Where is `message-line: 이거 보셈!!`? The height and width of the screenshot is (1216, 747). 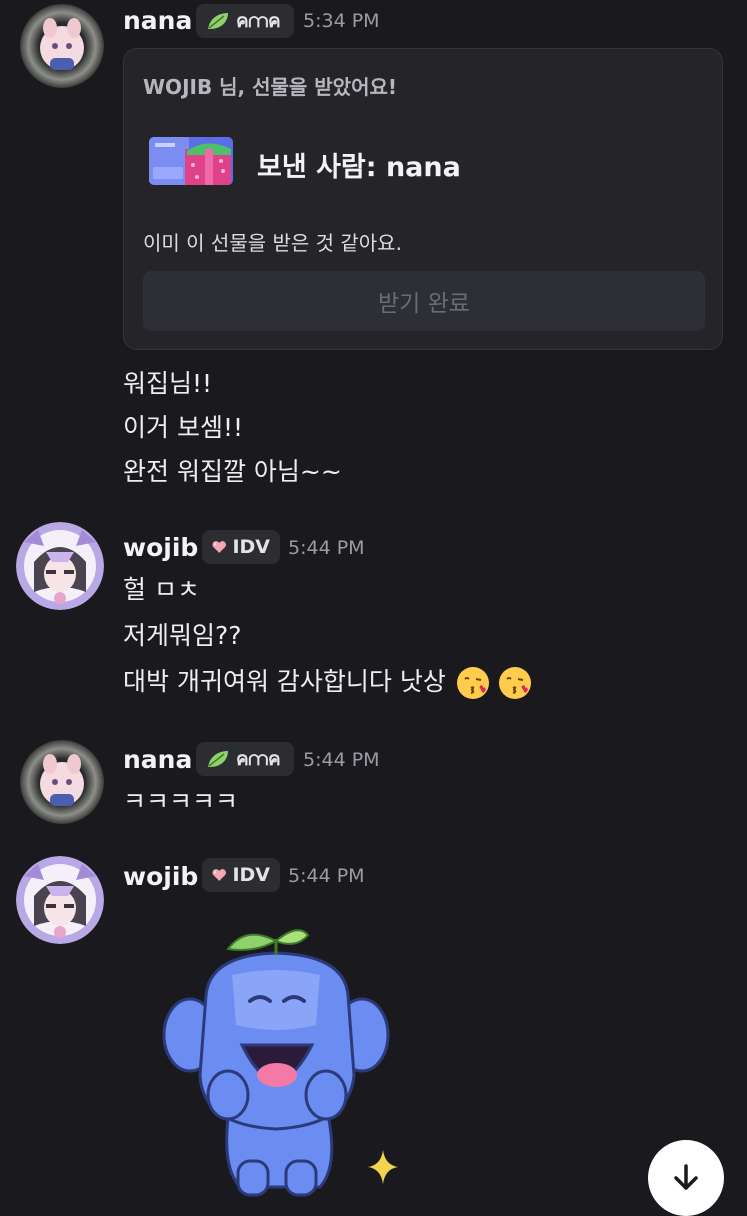 message-line: 이거 보셈!! is located at coordinates (183, 427).